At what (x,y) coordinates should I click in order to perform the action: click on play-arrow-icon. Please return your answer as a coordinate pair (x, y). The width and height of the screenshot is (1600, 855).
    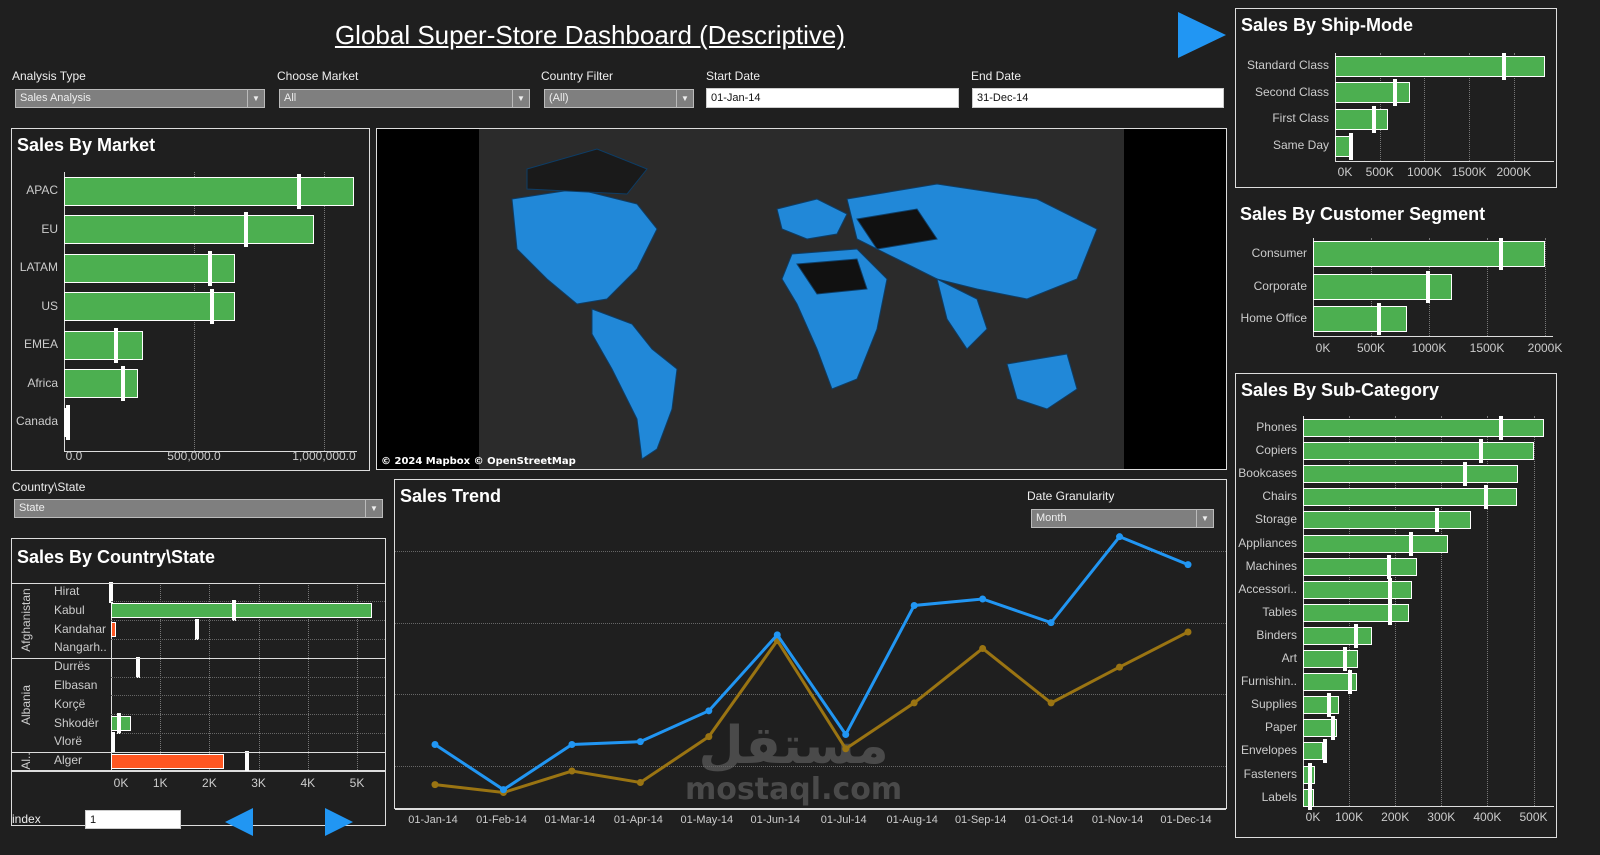
    Looking at the image, I should click on (1202, 35).